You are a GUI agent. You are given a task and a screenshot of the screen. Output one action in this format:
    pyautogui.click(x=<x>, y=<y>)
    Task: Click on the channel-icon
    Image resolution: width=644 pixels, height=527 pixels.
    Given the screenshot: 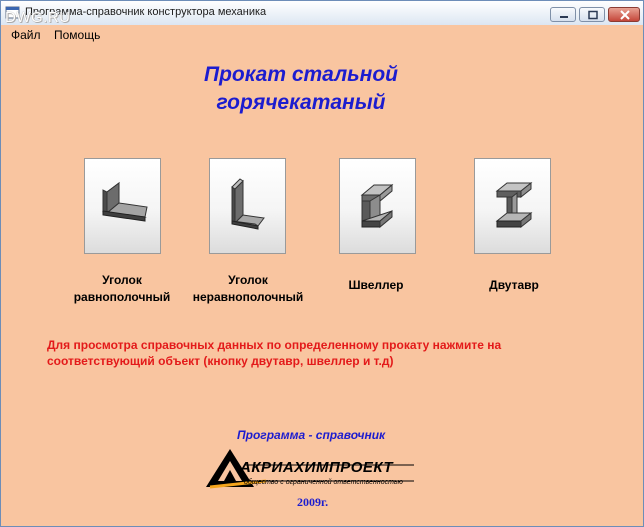 What is the action you would take?
    pyautogui.click(x=377, y=206)
    